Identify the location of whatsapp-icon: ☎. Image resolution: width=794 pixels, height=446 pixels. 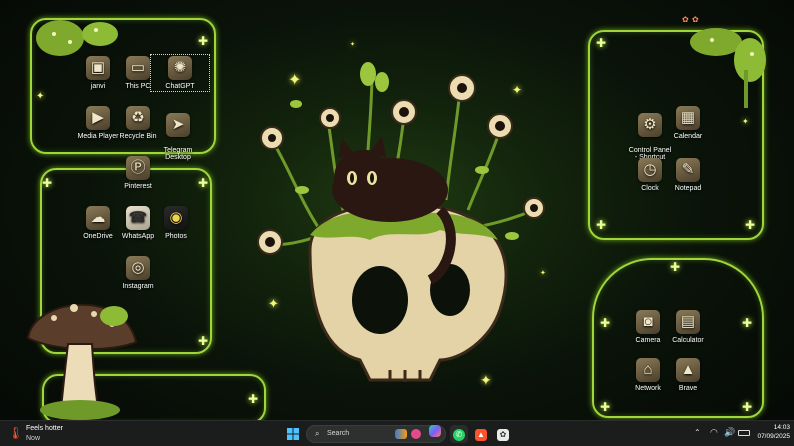
(138, 218).